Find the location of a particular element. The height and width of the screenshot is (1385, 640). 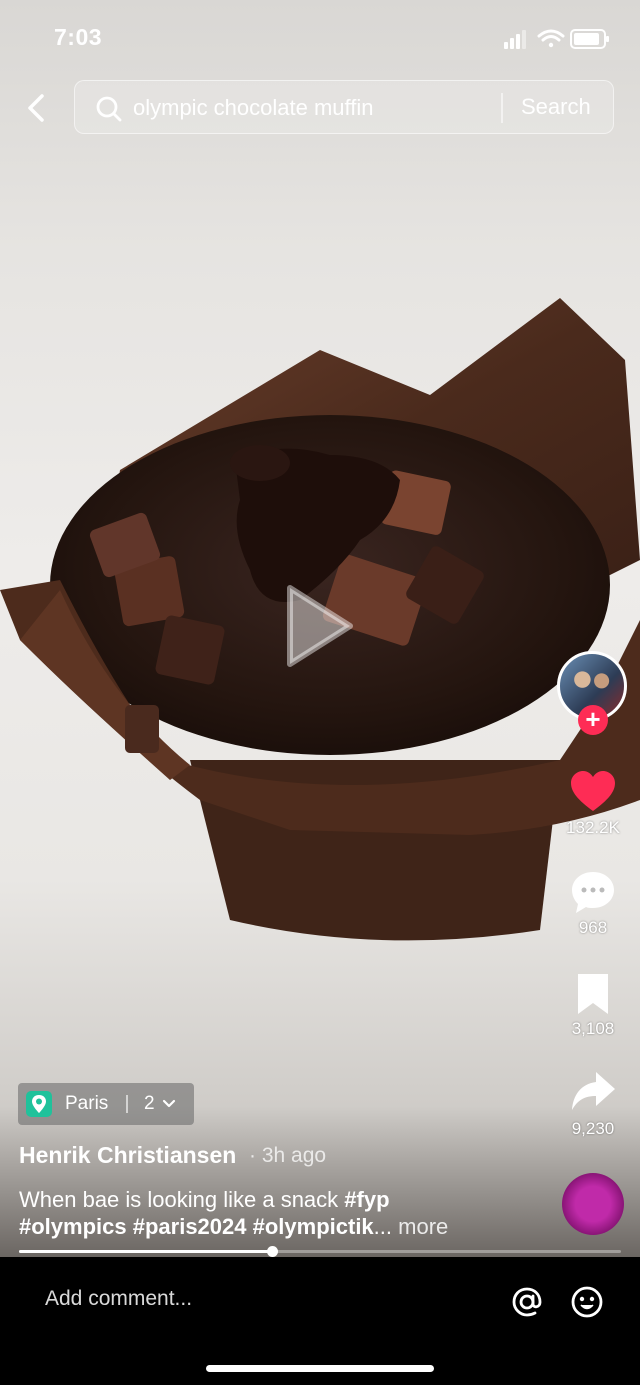

location-count: 2 is located at coordinates (149, 1103).